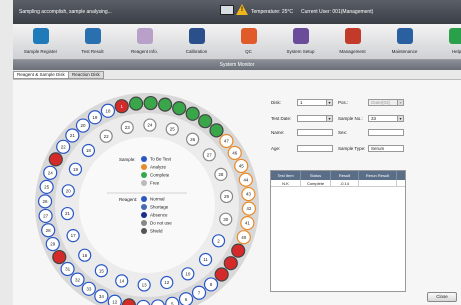 Image resolution: width=461 pixels, height=305 pixels. What do you see at coordinates (73, 236) in the screenshot?
I see `inner-reagent-slot: 17` at bounding box center [73, 236].